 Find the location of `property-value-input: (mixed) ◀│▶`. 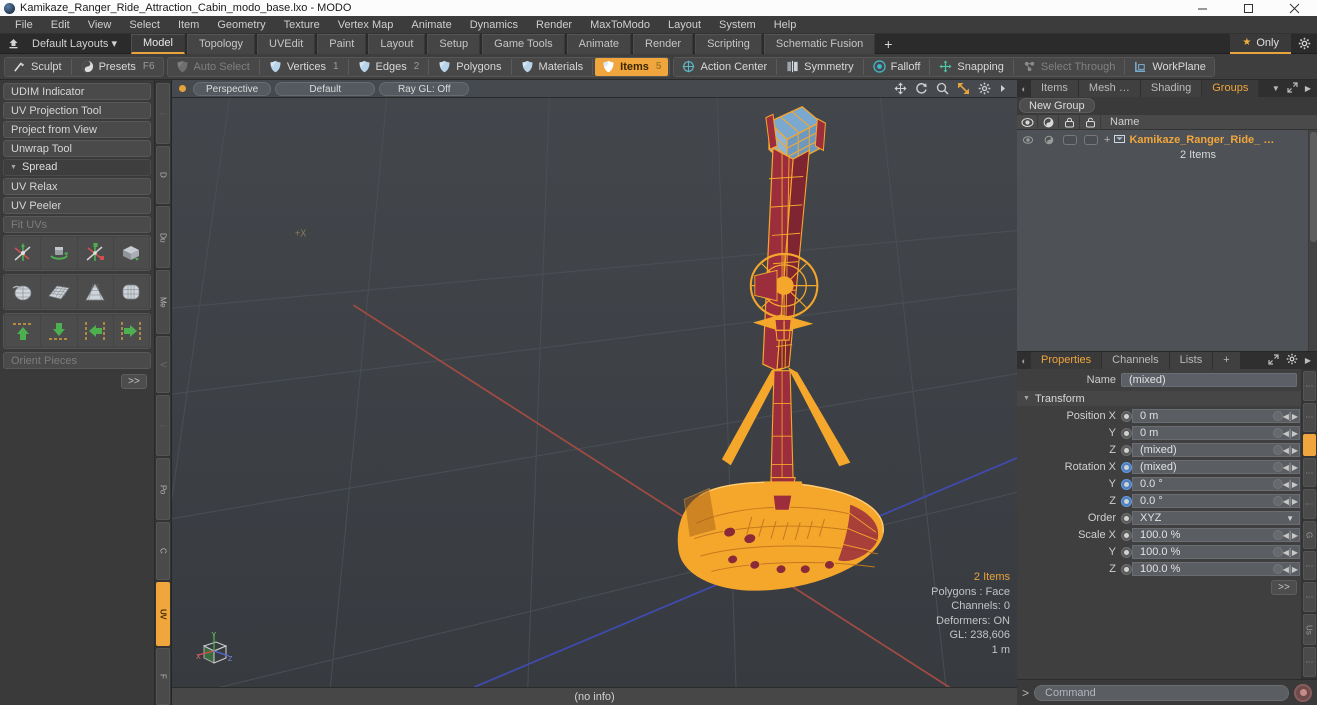

property-value-input: (mixed) ◀│▶ is located at coordinates (1216, 467).